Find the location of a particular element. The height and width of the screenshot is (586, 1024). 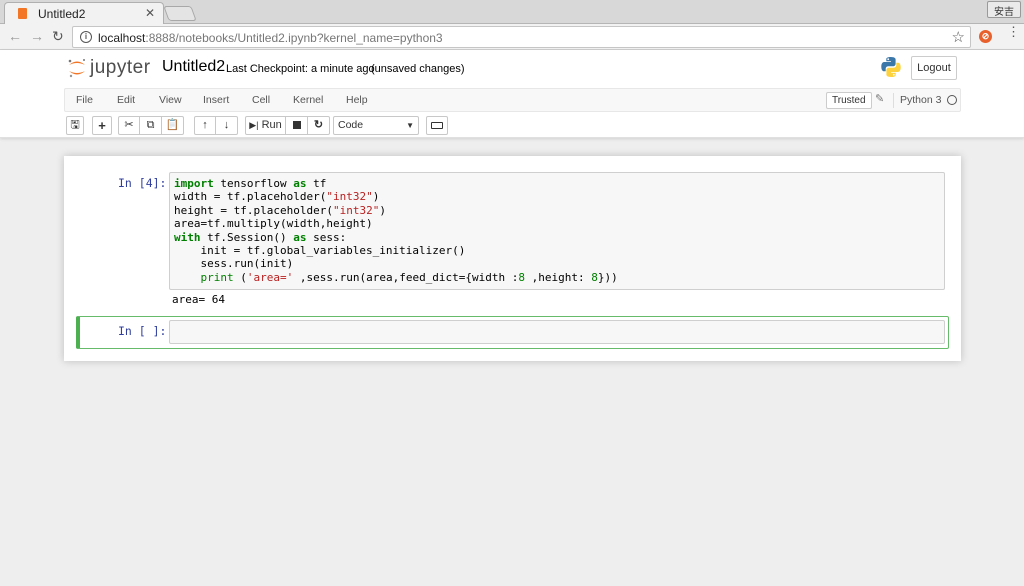

browser-tab-bar: Untitled2 ✕ 安吉 is located at coordinates (512, 12).